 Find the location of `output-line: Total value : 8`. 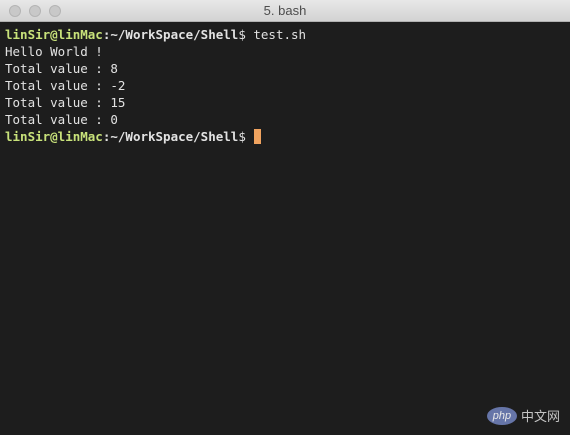

output-line: Total value : 8 is located at coordinates (61, 68).